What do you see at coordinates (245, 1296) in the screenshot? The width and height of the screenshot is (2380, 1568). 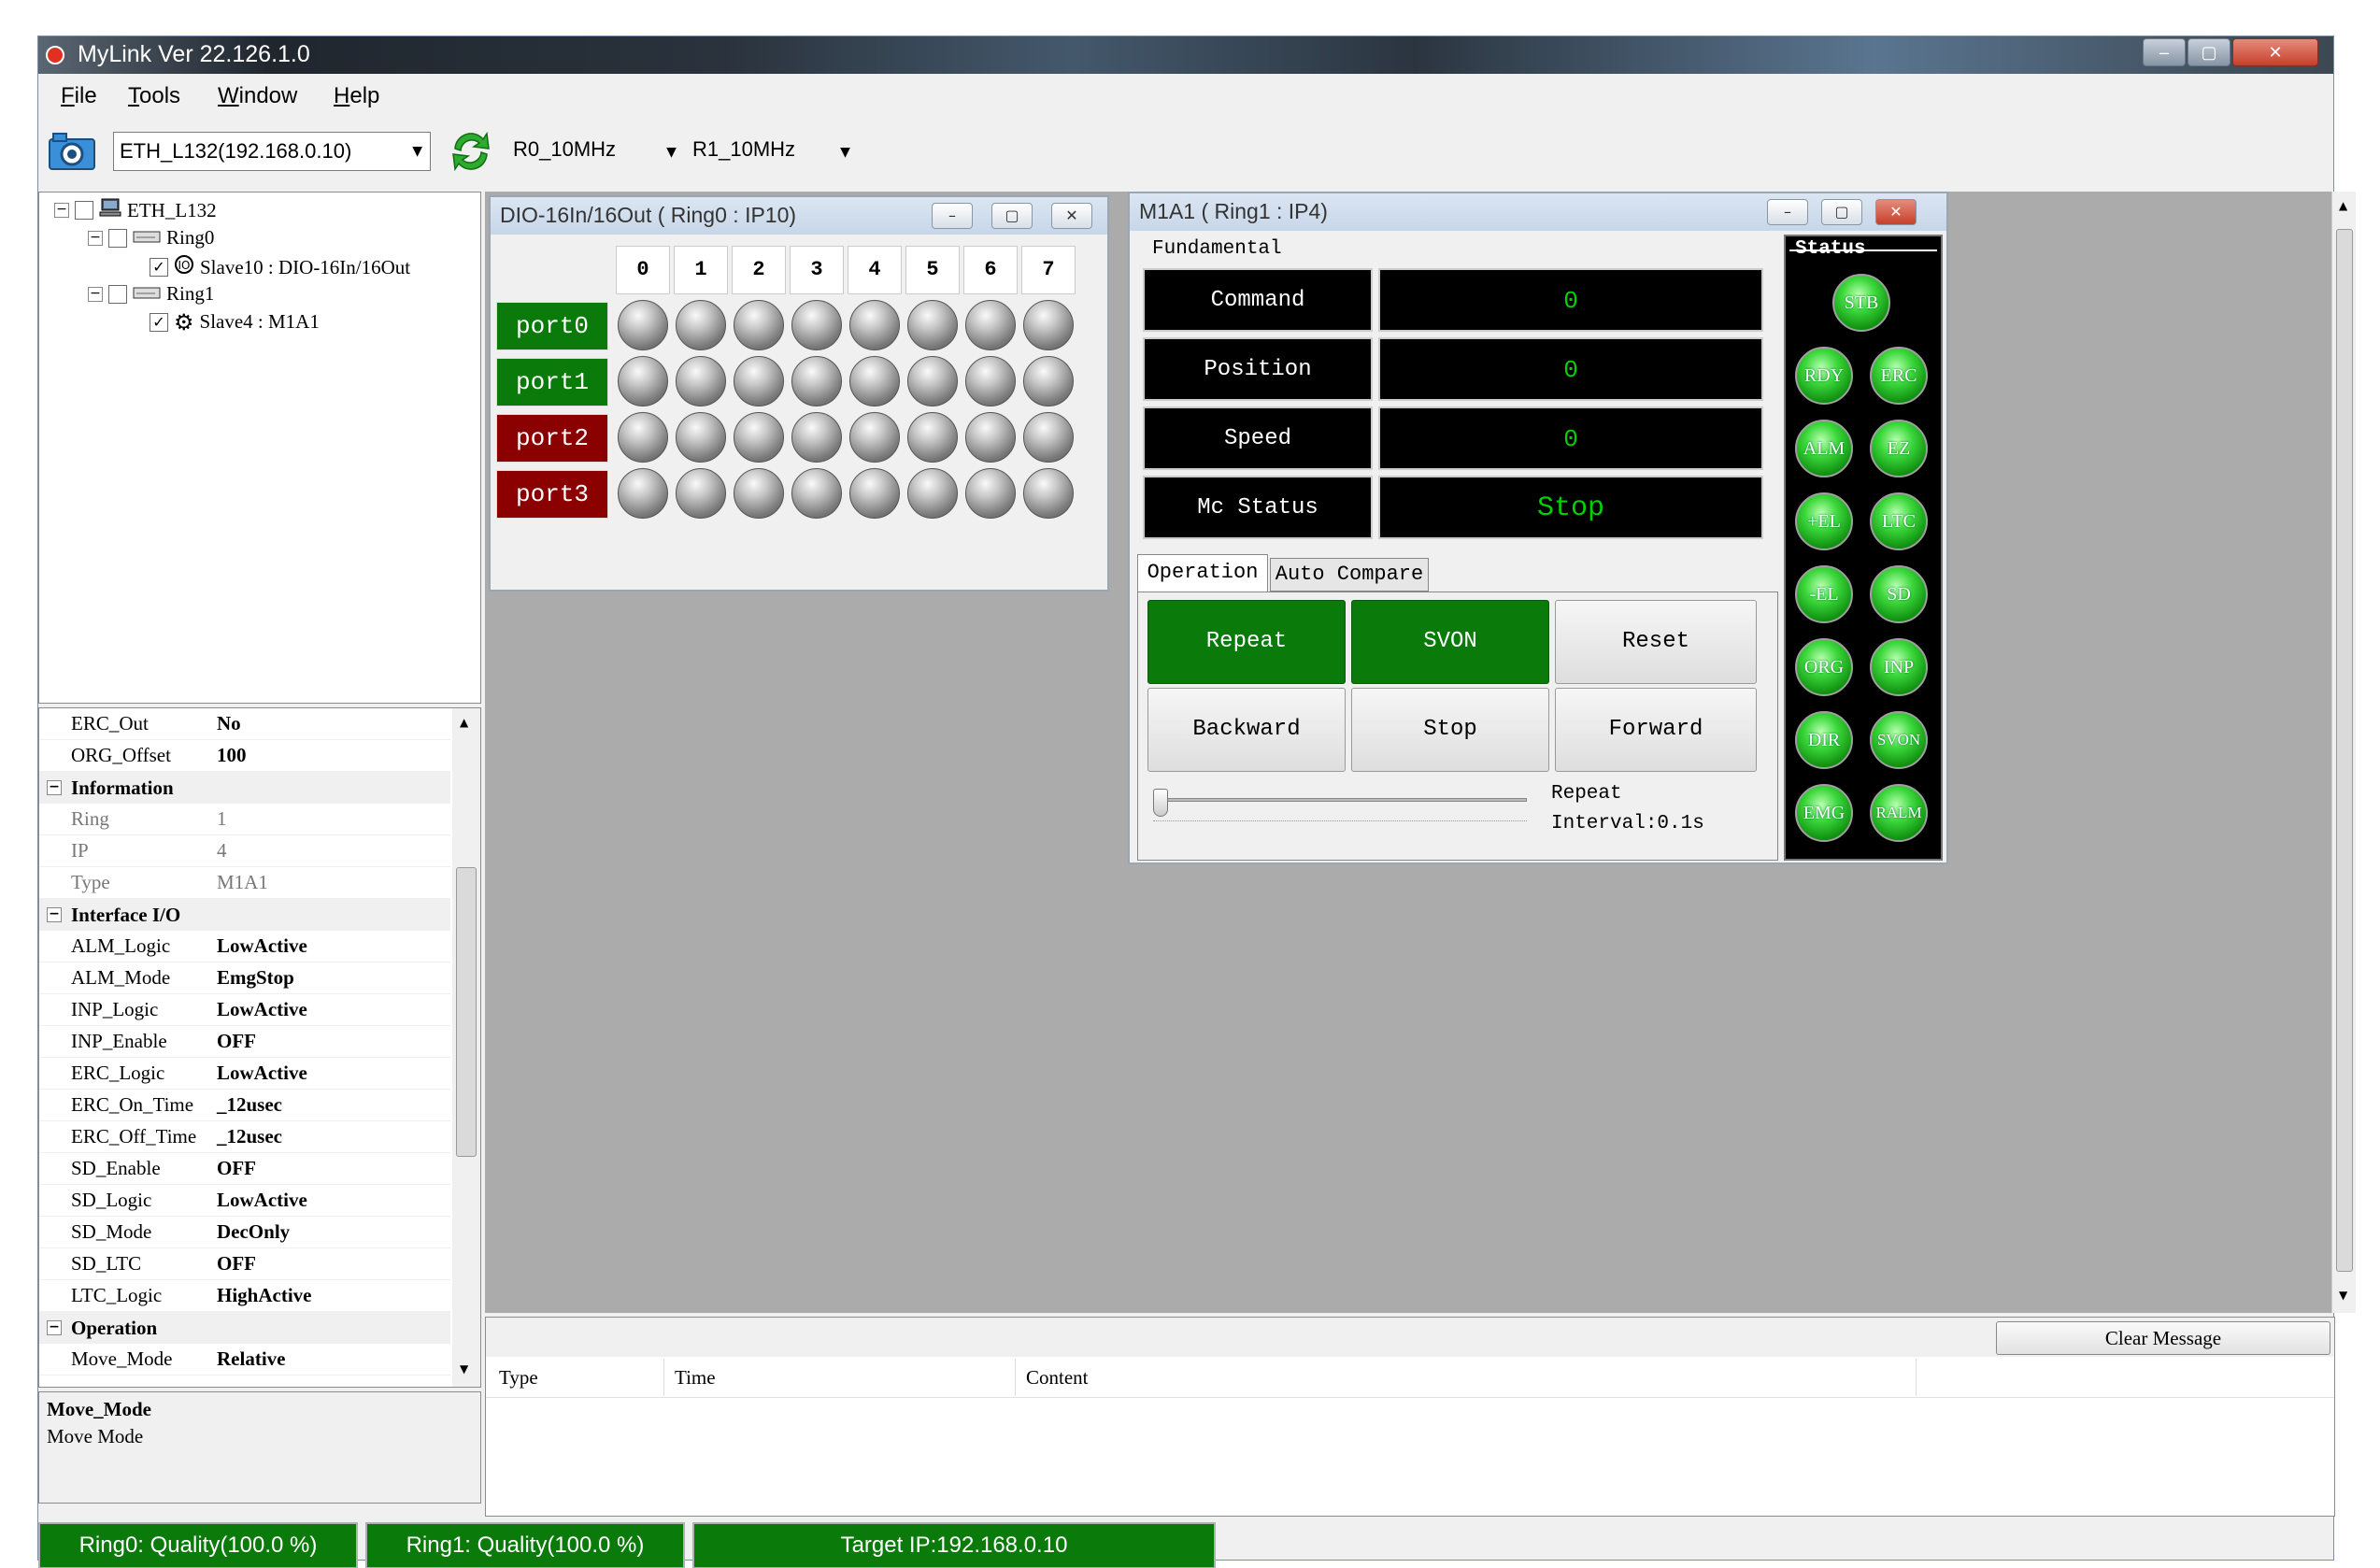 I see `property-row: LTC_Logic HighActive` at bounding box center [245, 1296].